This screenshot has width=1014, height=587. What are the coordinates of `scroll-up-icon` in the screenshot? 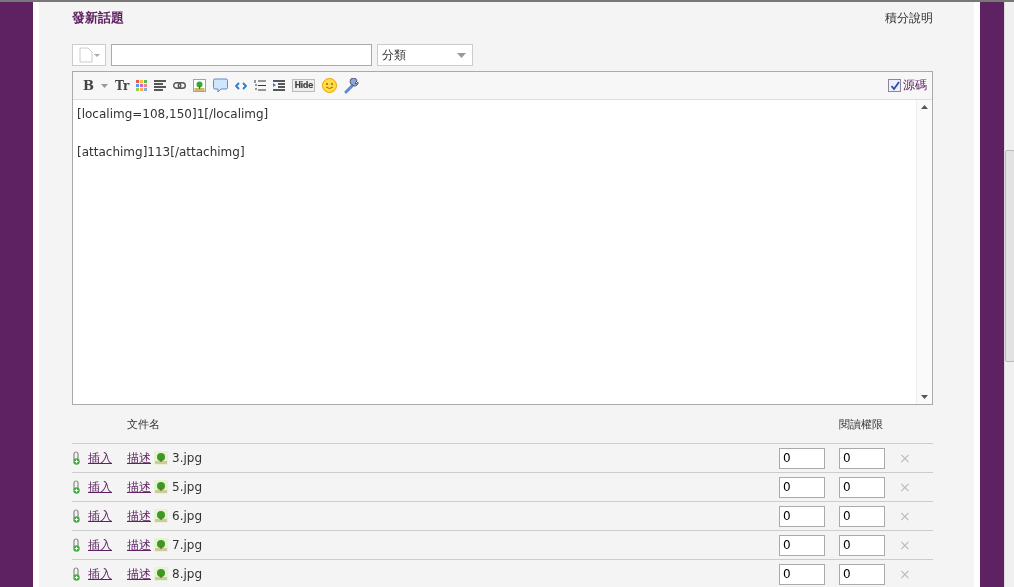 It's located at (924, 107).